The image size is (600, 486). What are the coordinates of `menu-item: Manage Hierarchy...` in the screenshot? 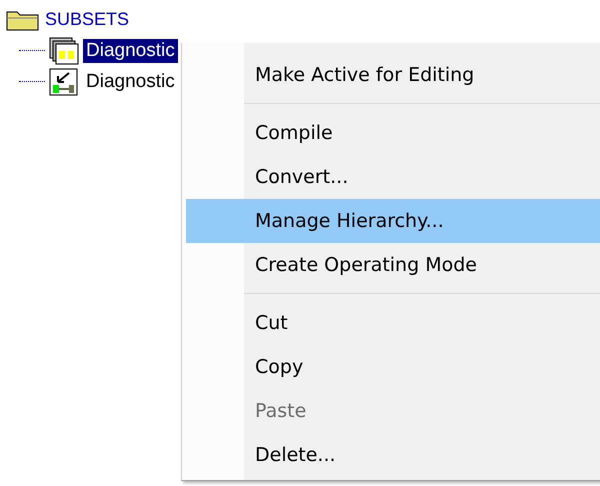 It's located at (393, 221).